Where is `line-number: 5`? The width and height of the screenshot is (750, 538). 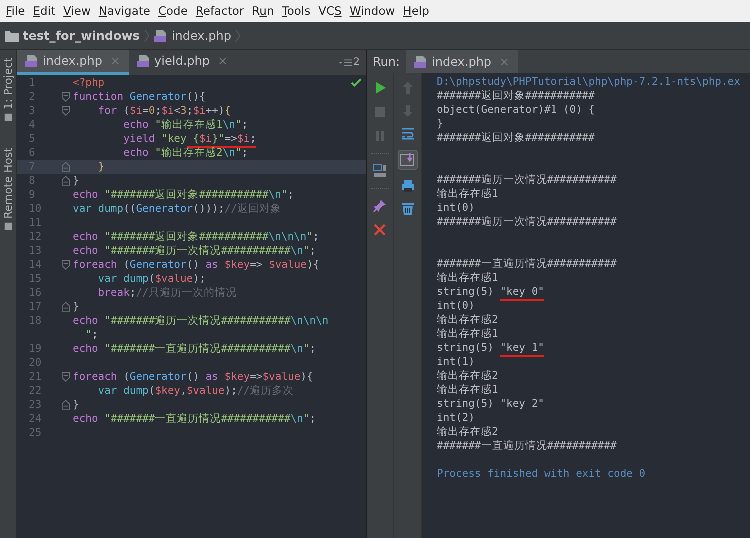 line-number: 5 is located at coordinates (32, 139).